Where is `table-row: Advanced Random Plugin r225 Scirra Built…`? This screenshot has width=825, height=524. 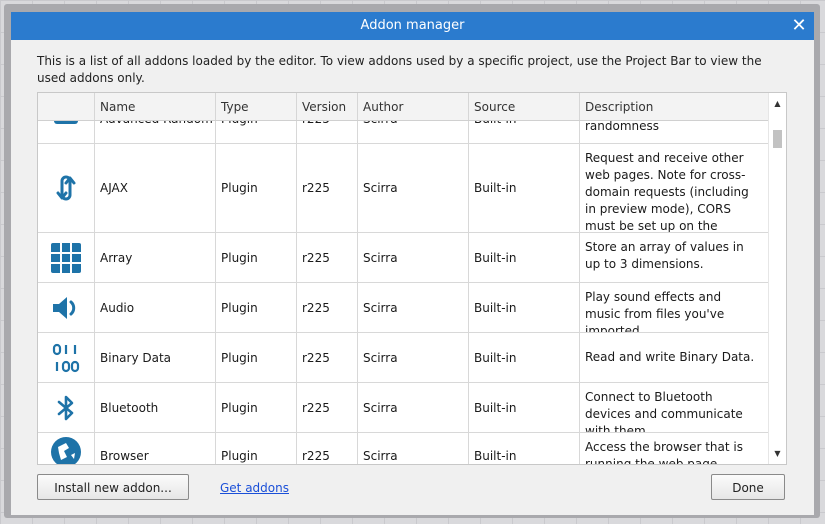
table-row: Advanced Random Plugin r225 Scirra Built… is located at coordinates (403, 132).